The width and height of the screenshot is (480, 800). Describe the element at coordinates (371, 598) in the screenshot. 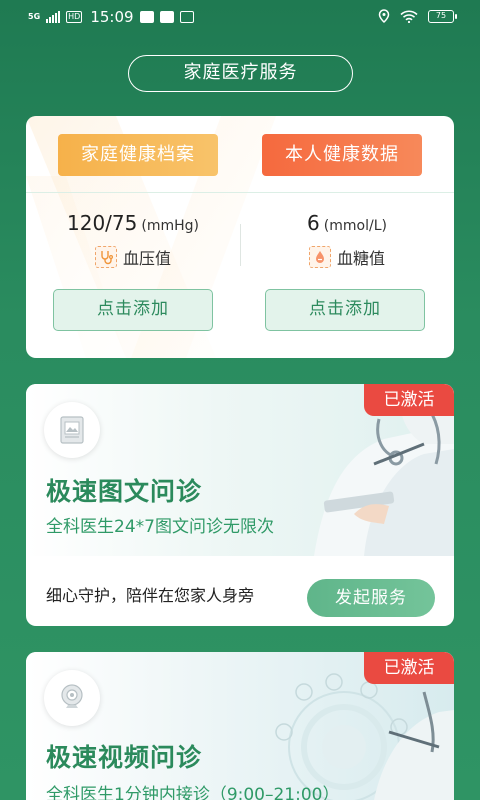

I see `start-service-button: 发起服务` at that location.